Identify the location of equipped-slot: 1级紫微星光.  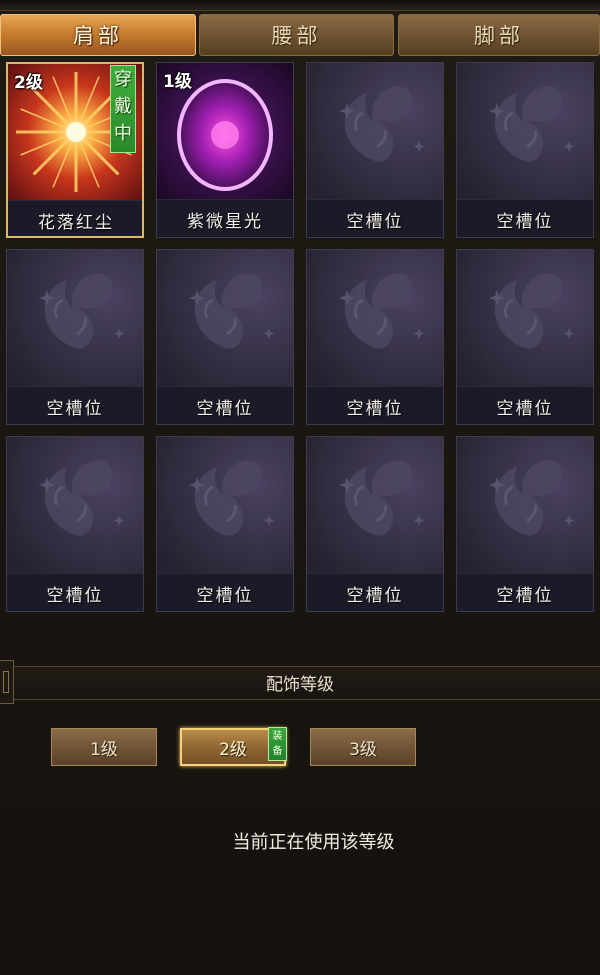
(225, 150).